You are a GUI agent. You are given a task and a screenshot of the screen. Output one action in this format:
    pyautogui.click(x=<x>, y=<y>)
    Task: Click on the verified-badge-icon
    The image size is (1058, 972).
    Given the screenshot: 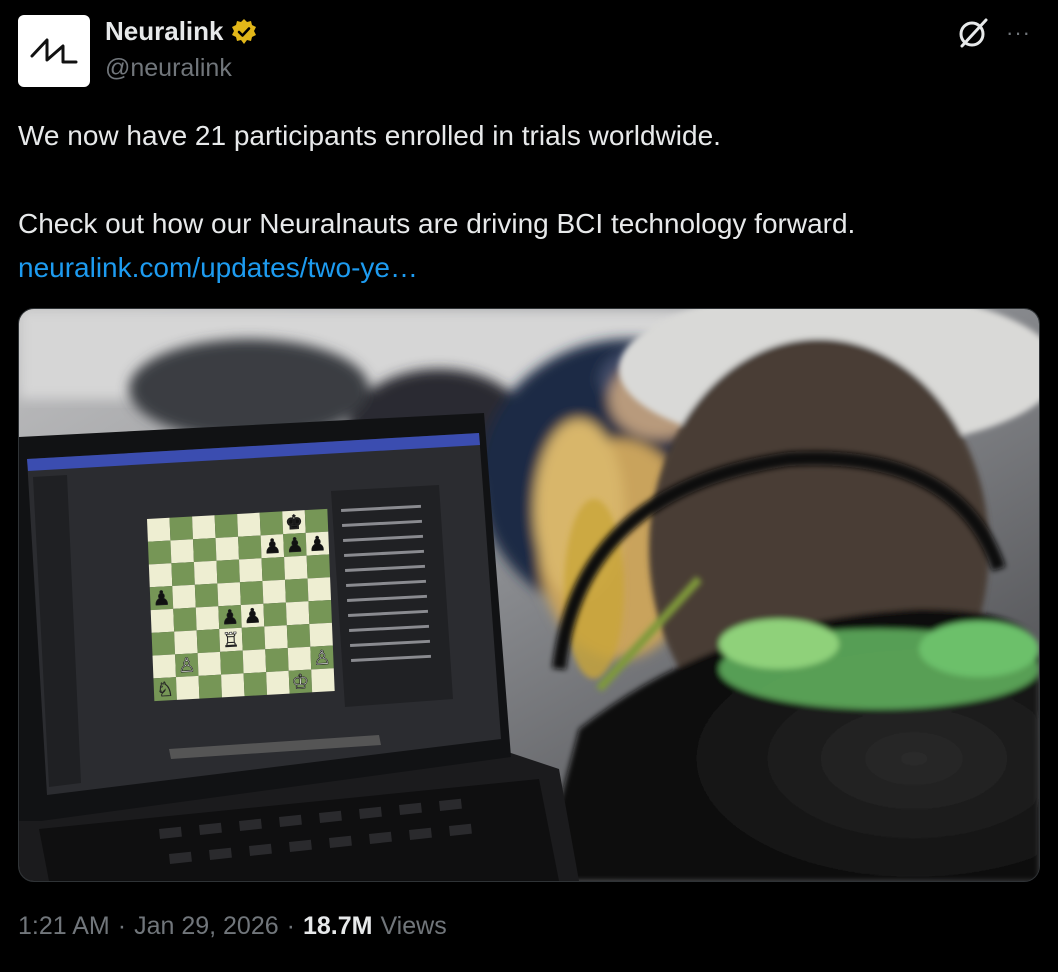 What is the action you would take?
    pyautogui.click(x=243, y=31)
    